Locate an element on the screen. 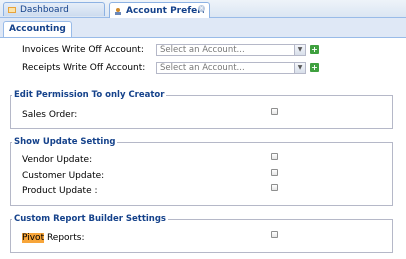 Image resolution: width=406 pixels, height=259 pixels. subtab-accounting: Accounting is located at coordinates (37, 29).